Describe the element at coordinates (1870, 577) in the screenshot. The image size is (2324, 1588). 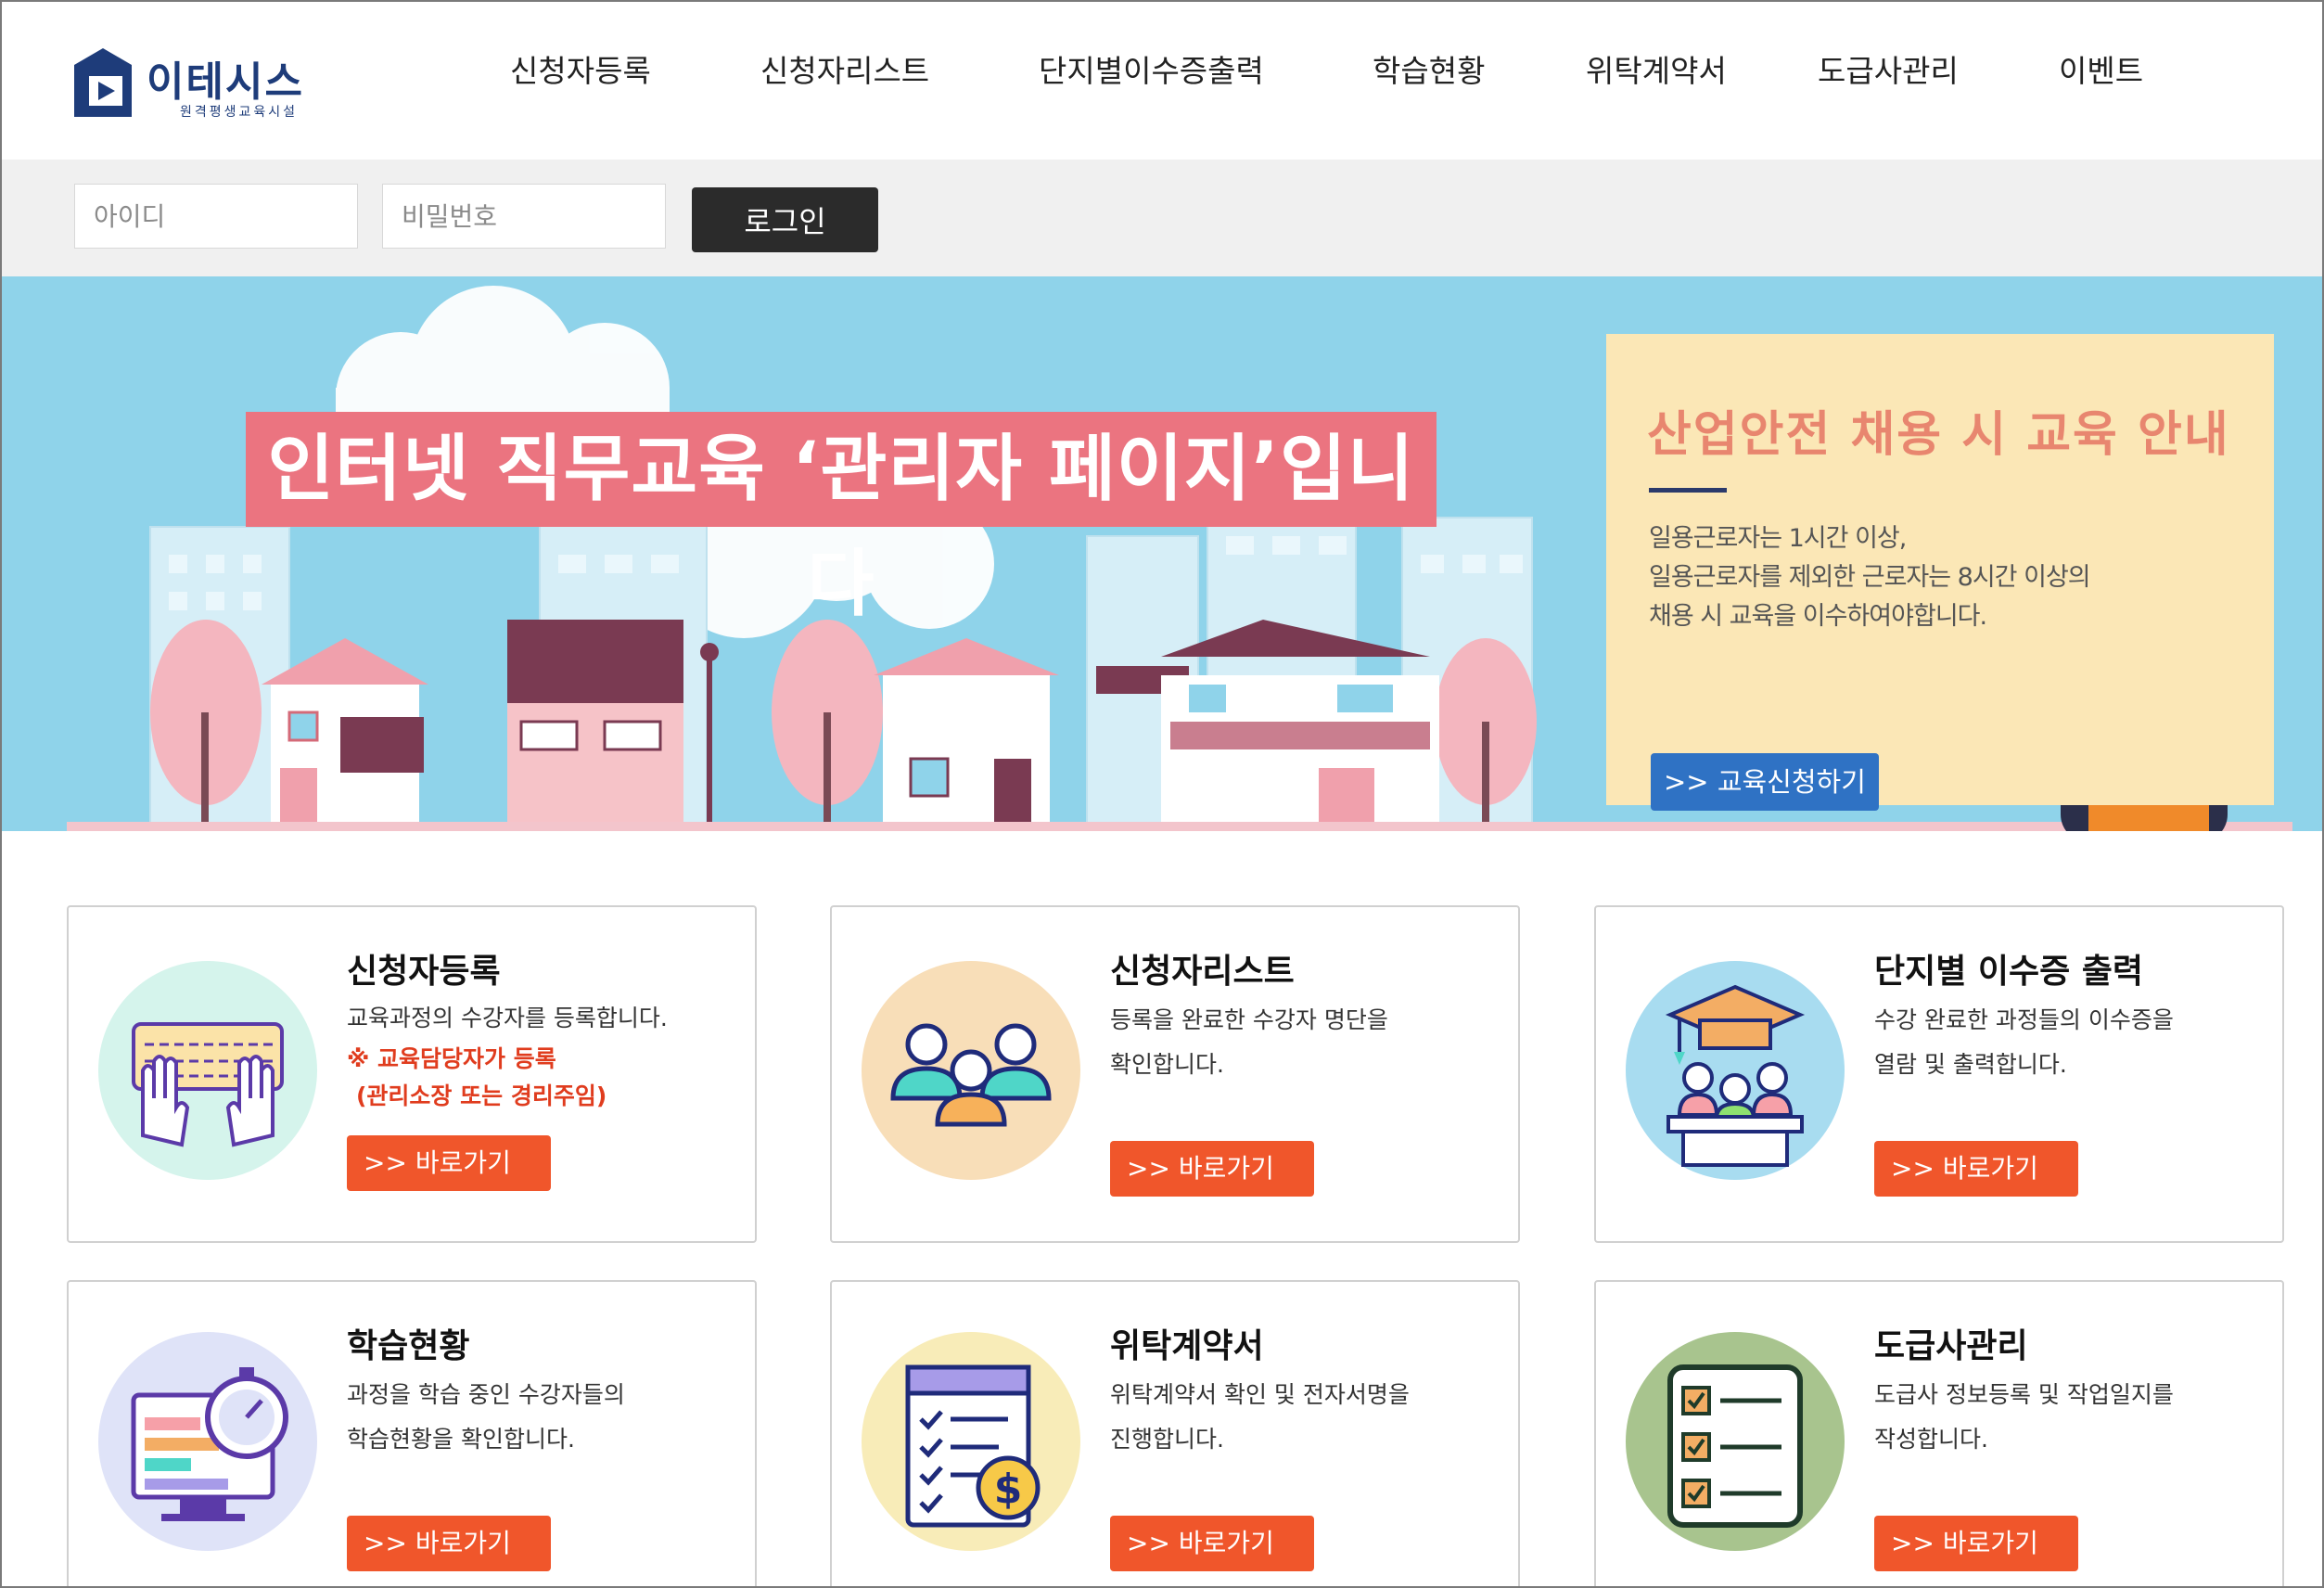
I see `notice-line-2: 일용근로자를 제외한 근로자는 8시간 이상의` at that location.